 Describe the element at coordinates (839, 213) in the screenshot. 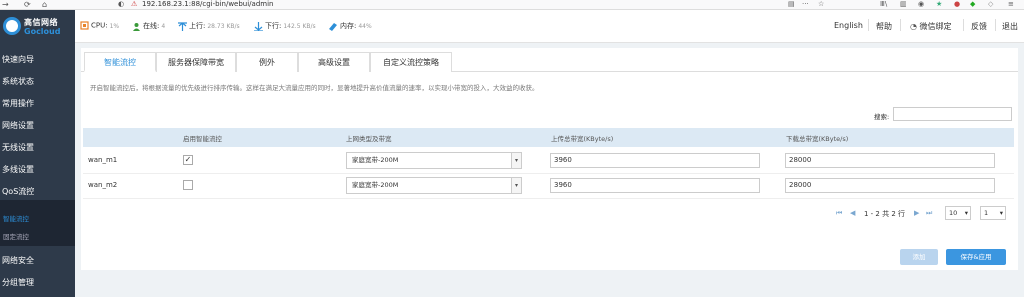

I see `first-page-icon: ⏮` at that location.